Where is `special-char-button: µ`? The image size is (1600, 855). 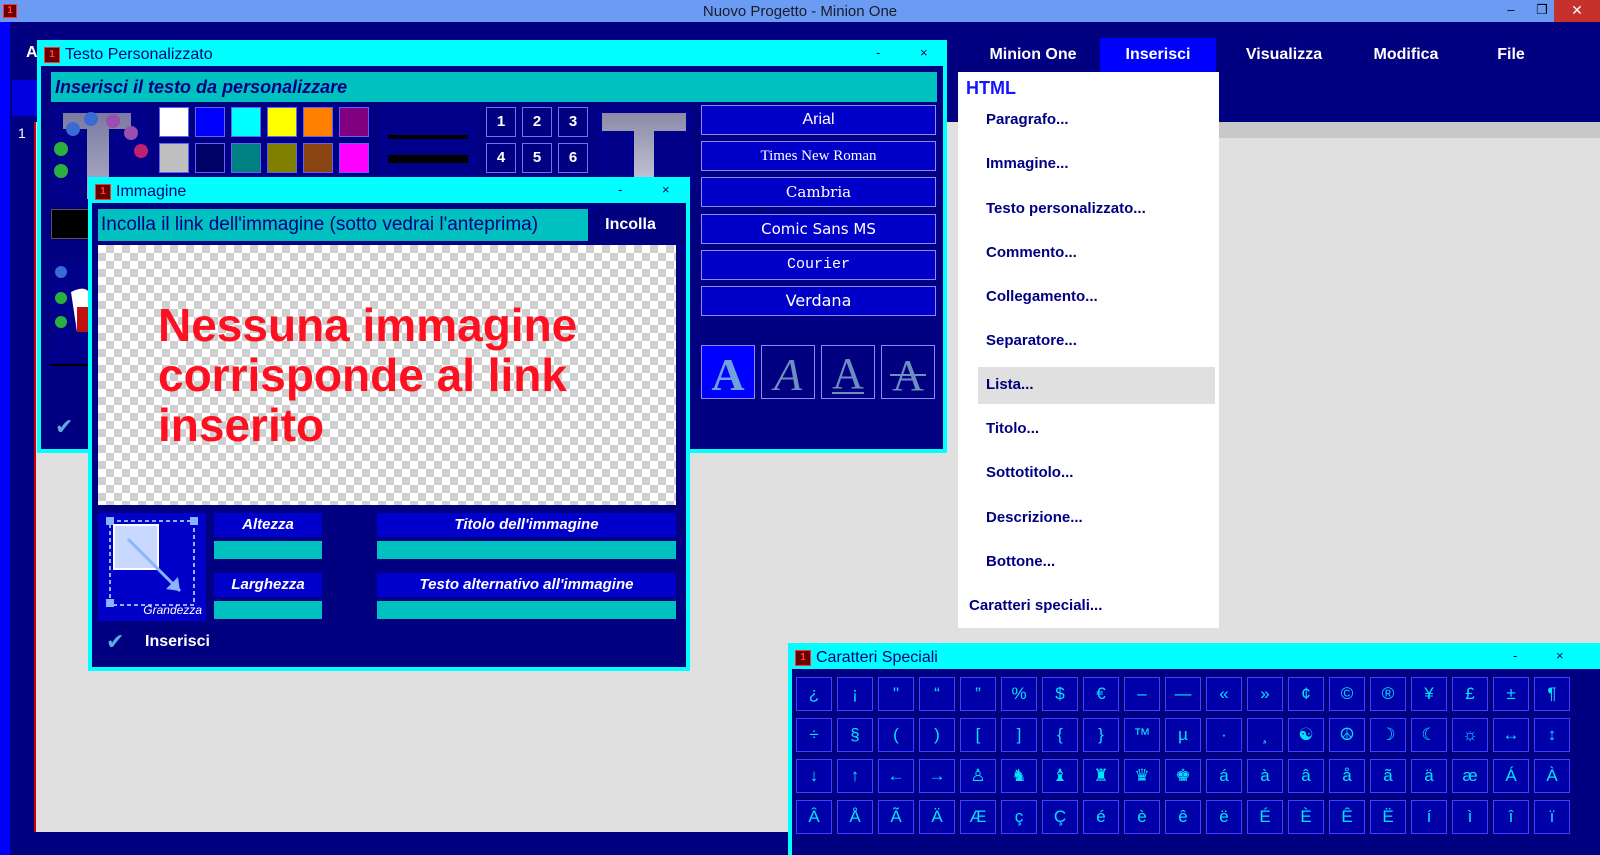
special-char-button: µ is located at coordinates (1183, 735).